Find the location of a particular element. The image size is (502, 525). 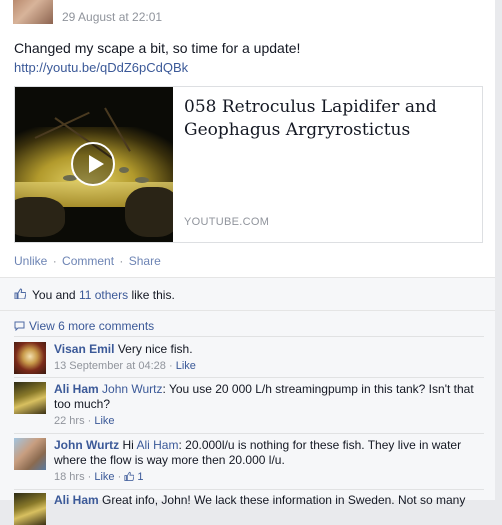

comment-author: Visan Emil is located at coordinates (84, 349).